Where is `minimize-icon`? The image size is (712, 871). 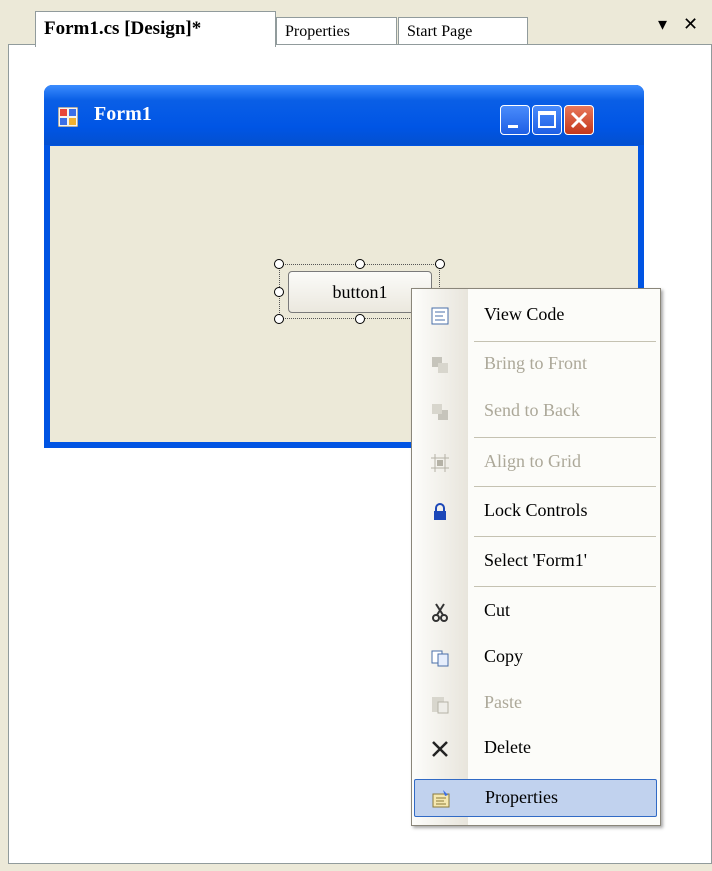
minimize-icon is located at coordinates (513, 126).